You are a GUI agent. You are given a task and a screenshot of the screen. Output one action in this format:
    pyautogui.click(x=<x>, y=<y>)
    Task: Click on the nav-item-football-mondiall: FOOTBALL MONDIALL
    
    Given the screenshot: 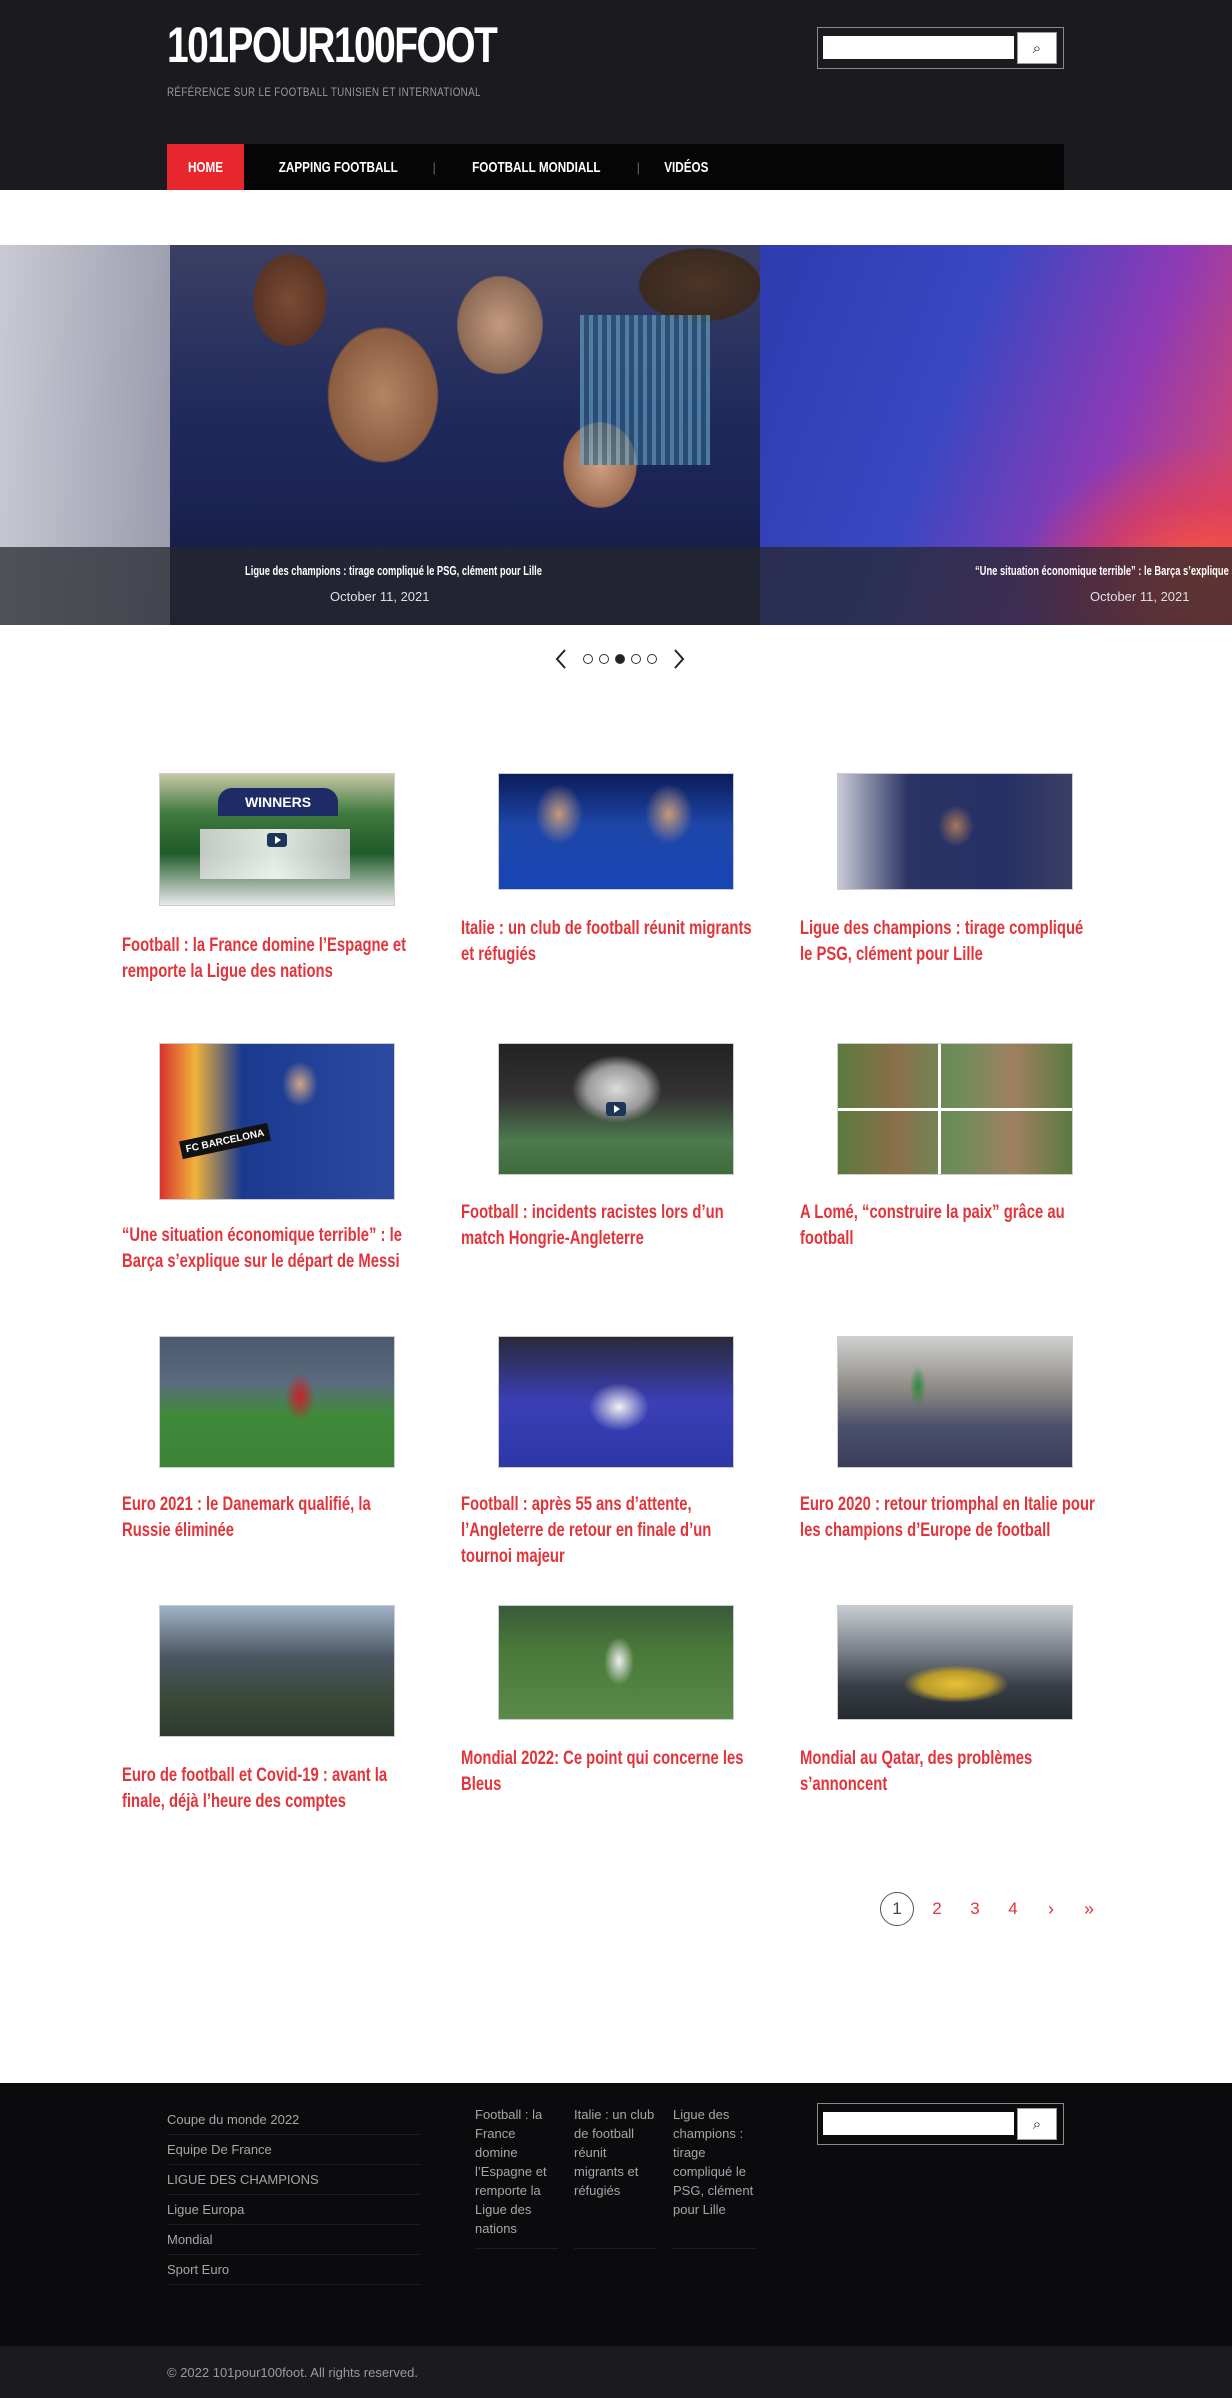 What is the action you would take?
    pyautogui.click(x=536, y=167)
    